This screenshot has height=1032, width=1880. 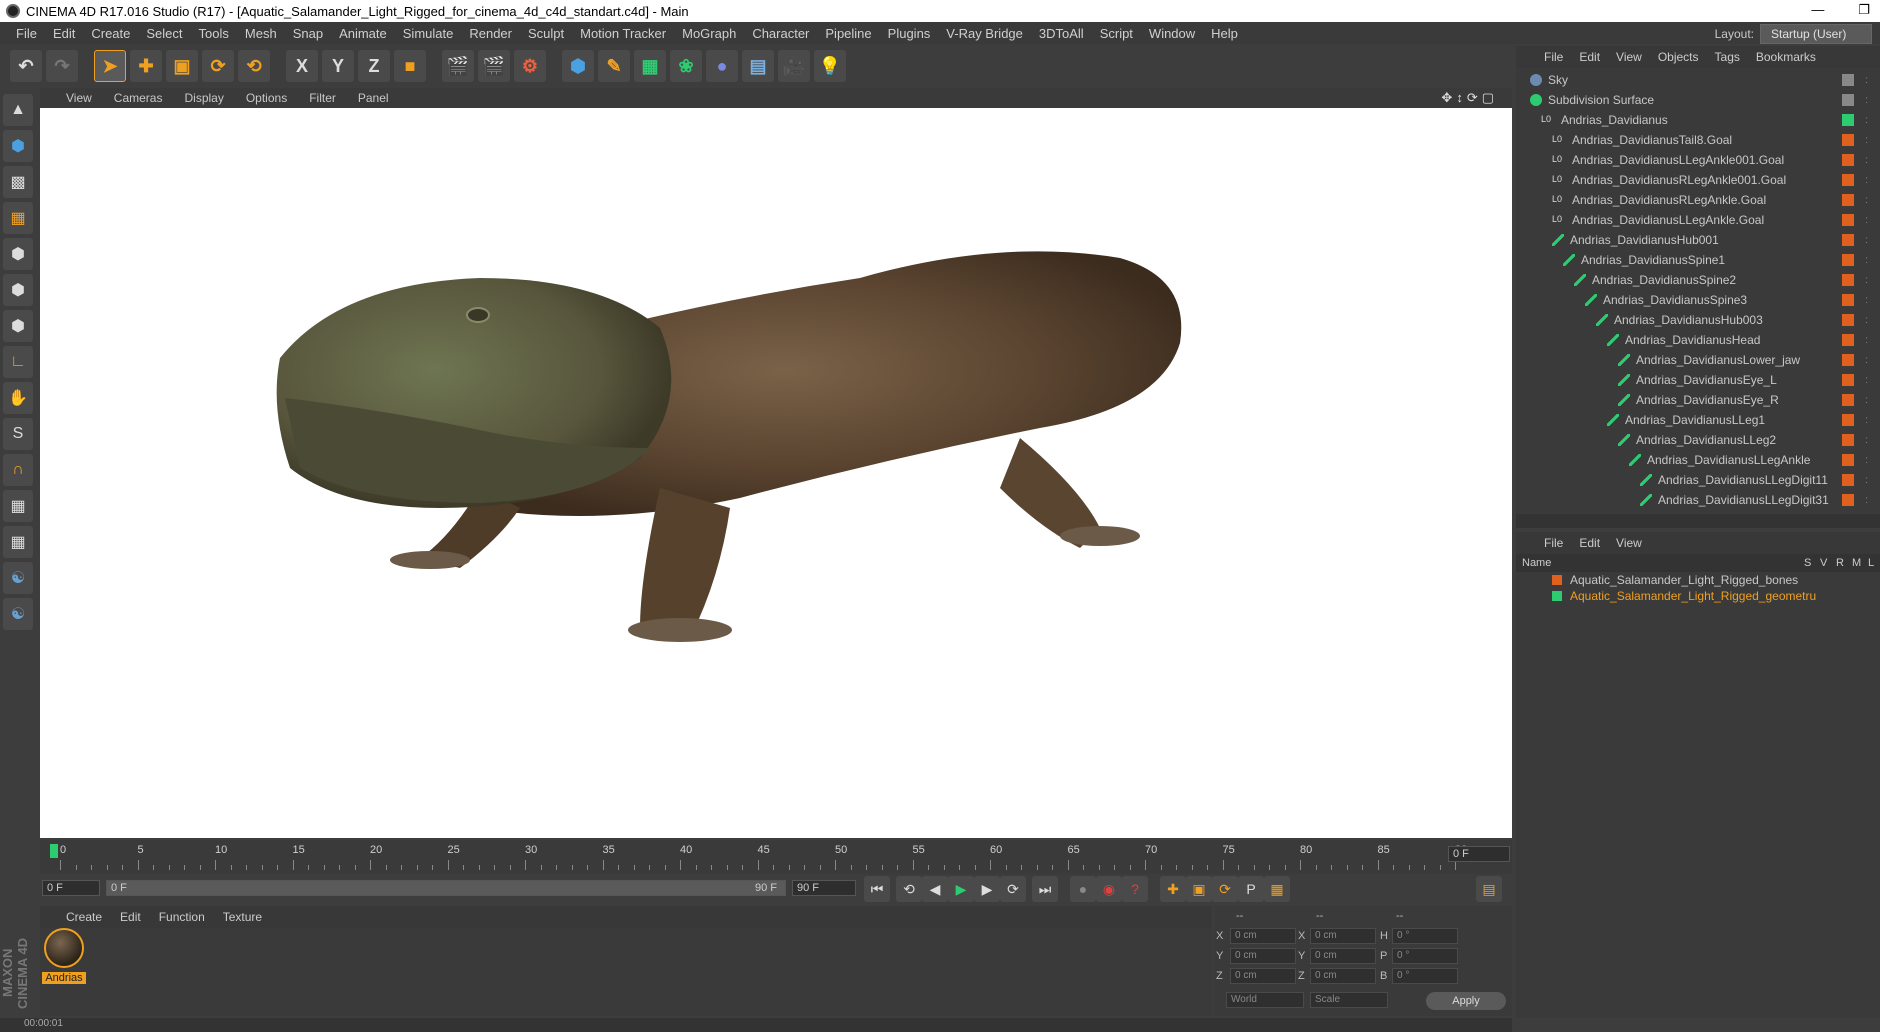 What do you see at coordinates (26, 33) in the screenshot?
I see `menu-item-file: File` at bounding box center [26, 33].